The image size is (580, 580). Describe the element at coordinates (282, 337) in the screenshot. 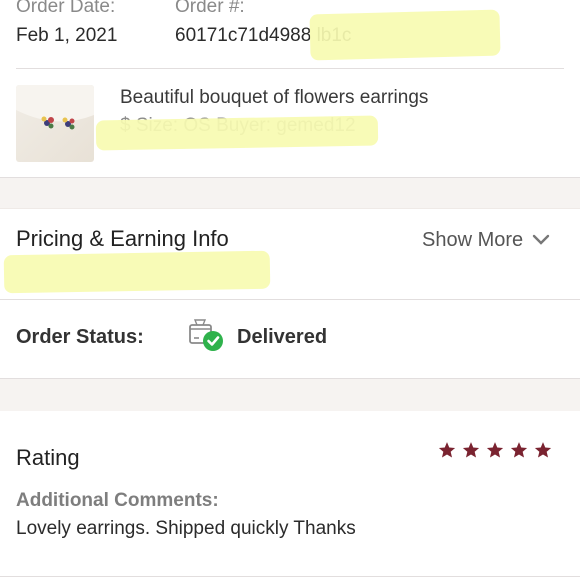

I see `order-status-value: Delivered` at that location.